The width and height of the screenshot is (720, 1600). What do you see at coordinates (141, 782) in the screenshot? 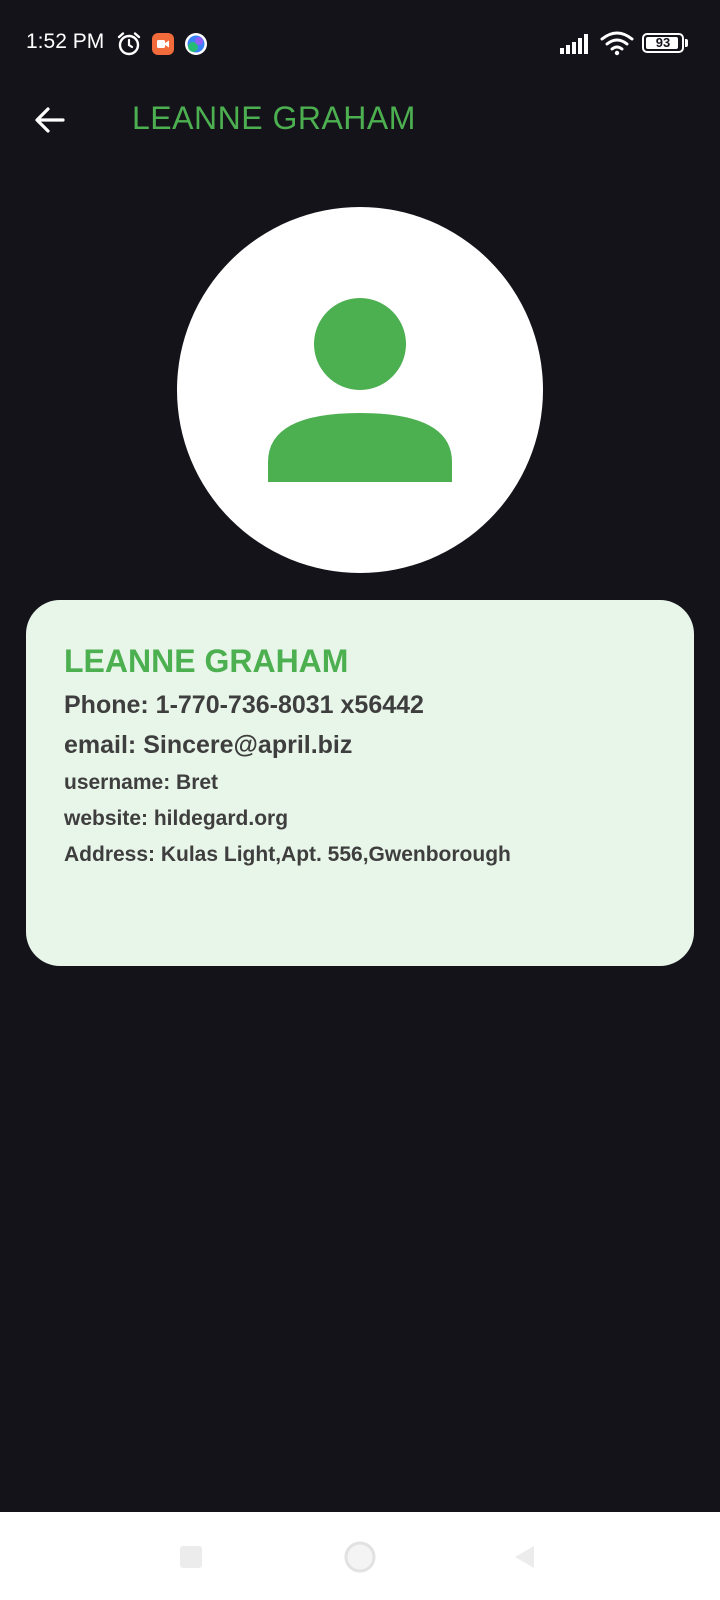
I see `user-username: username: Bret` at bounding box center [141, 782].